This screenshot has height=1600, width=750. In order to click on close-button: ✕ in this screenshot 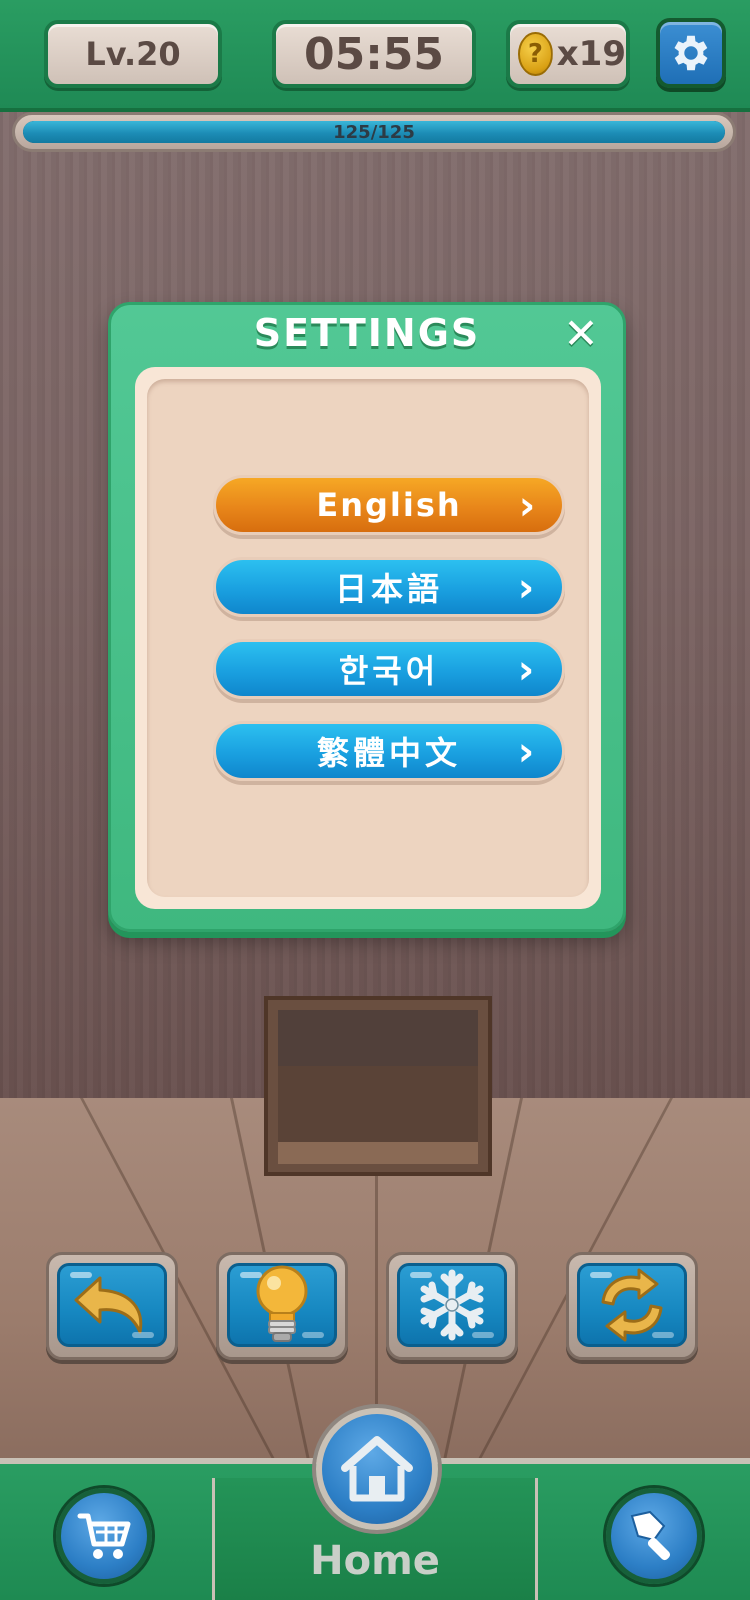, I will do `click(581, 334)`.